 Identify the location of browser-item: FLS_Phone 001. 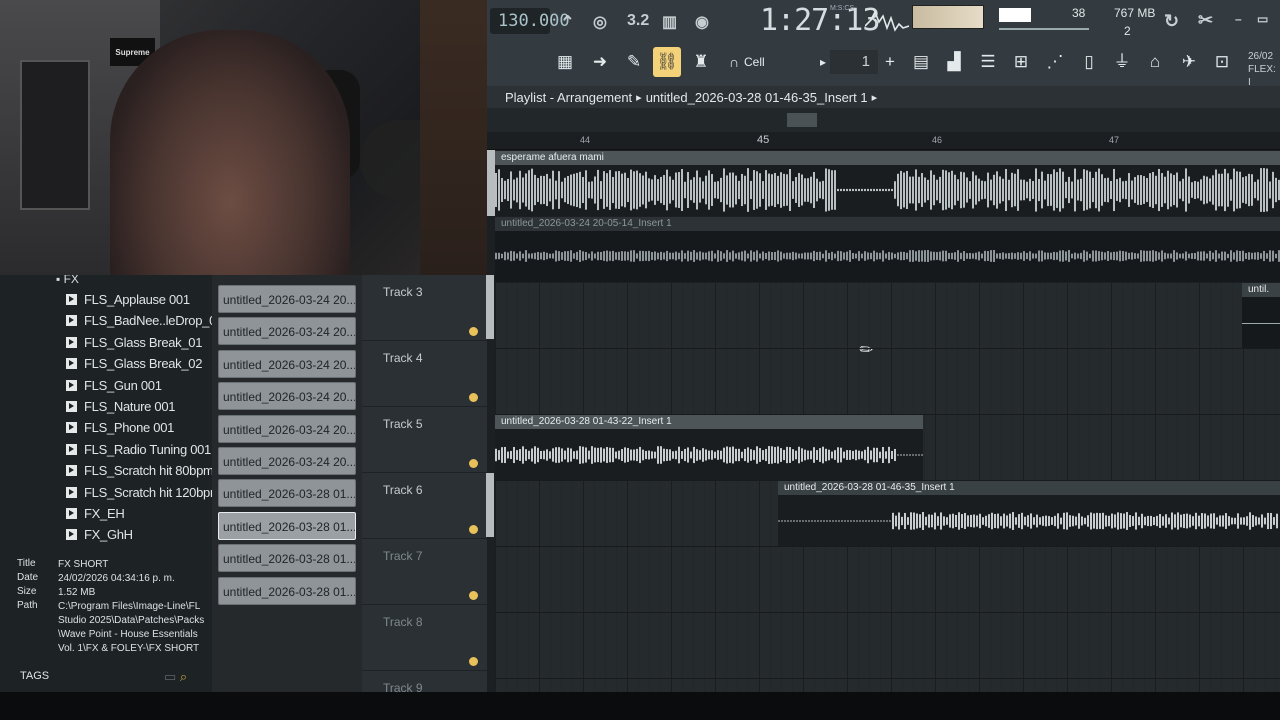
(120, 427).